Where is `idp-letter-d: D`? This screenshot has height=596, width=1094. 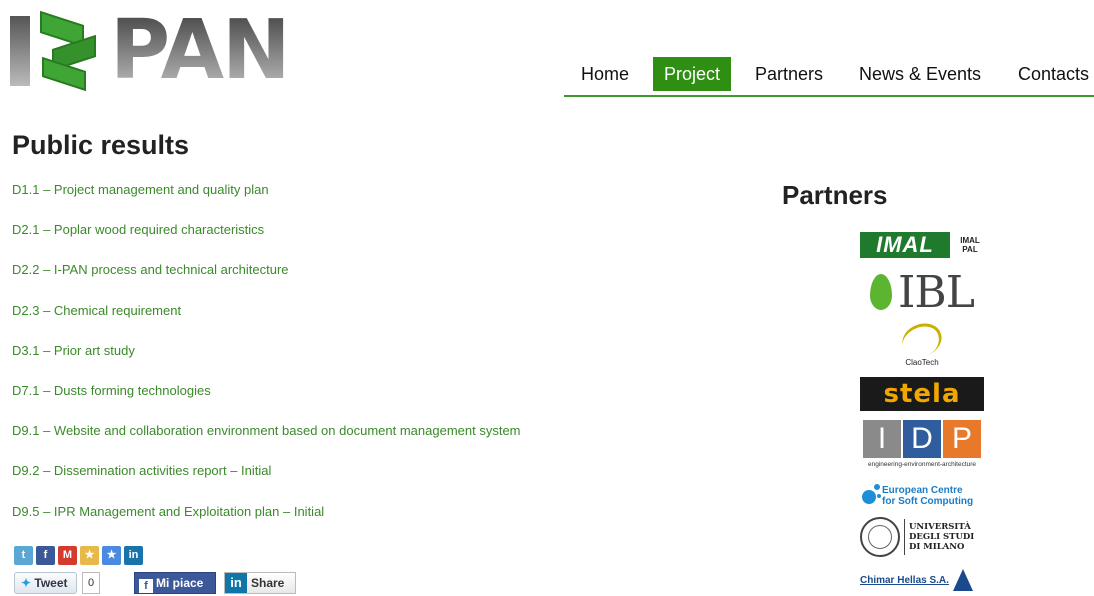 idp-letter-d: D is located at coordinates (922, 439).